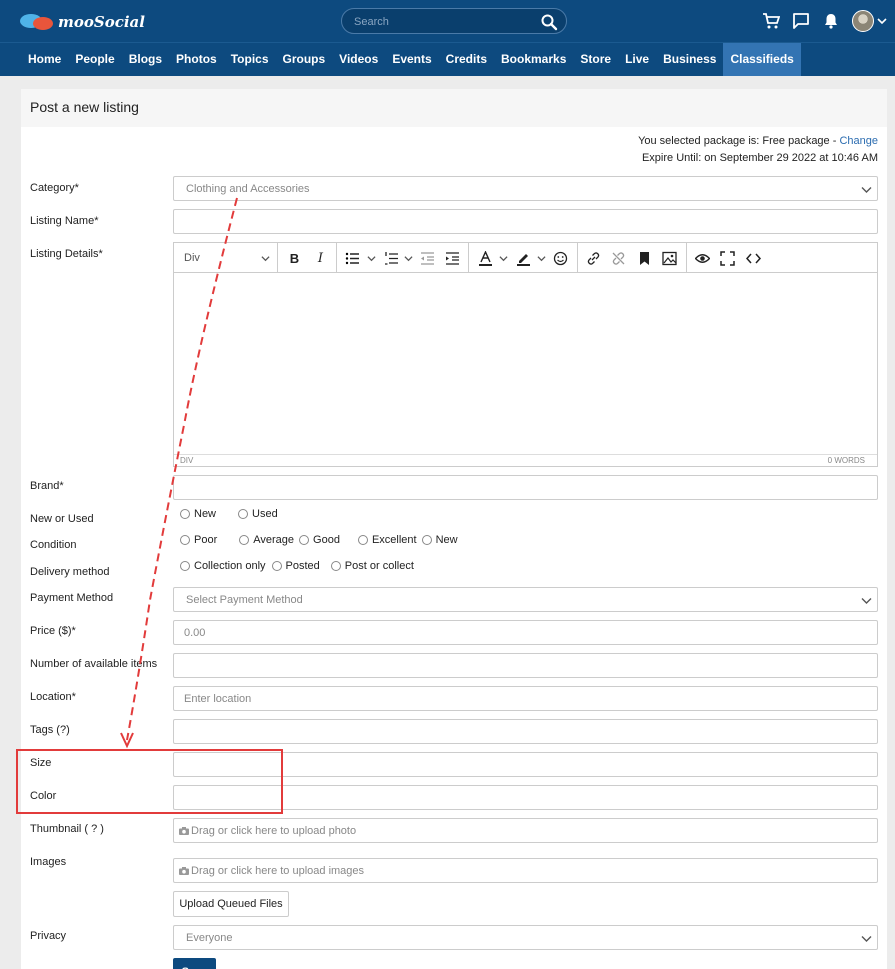  What do you see at coordinates (525, 937) in the screenshot?
I see `privacy-select: Everyone` at bounding box center [525, 937].